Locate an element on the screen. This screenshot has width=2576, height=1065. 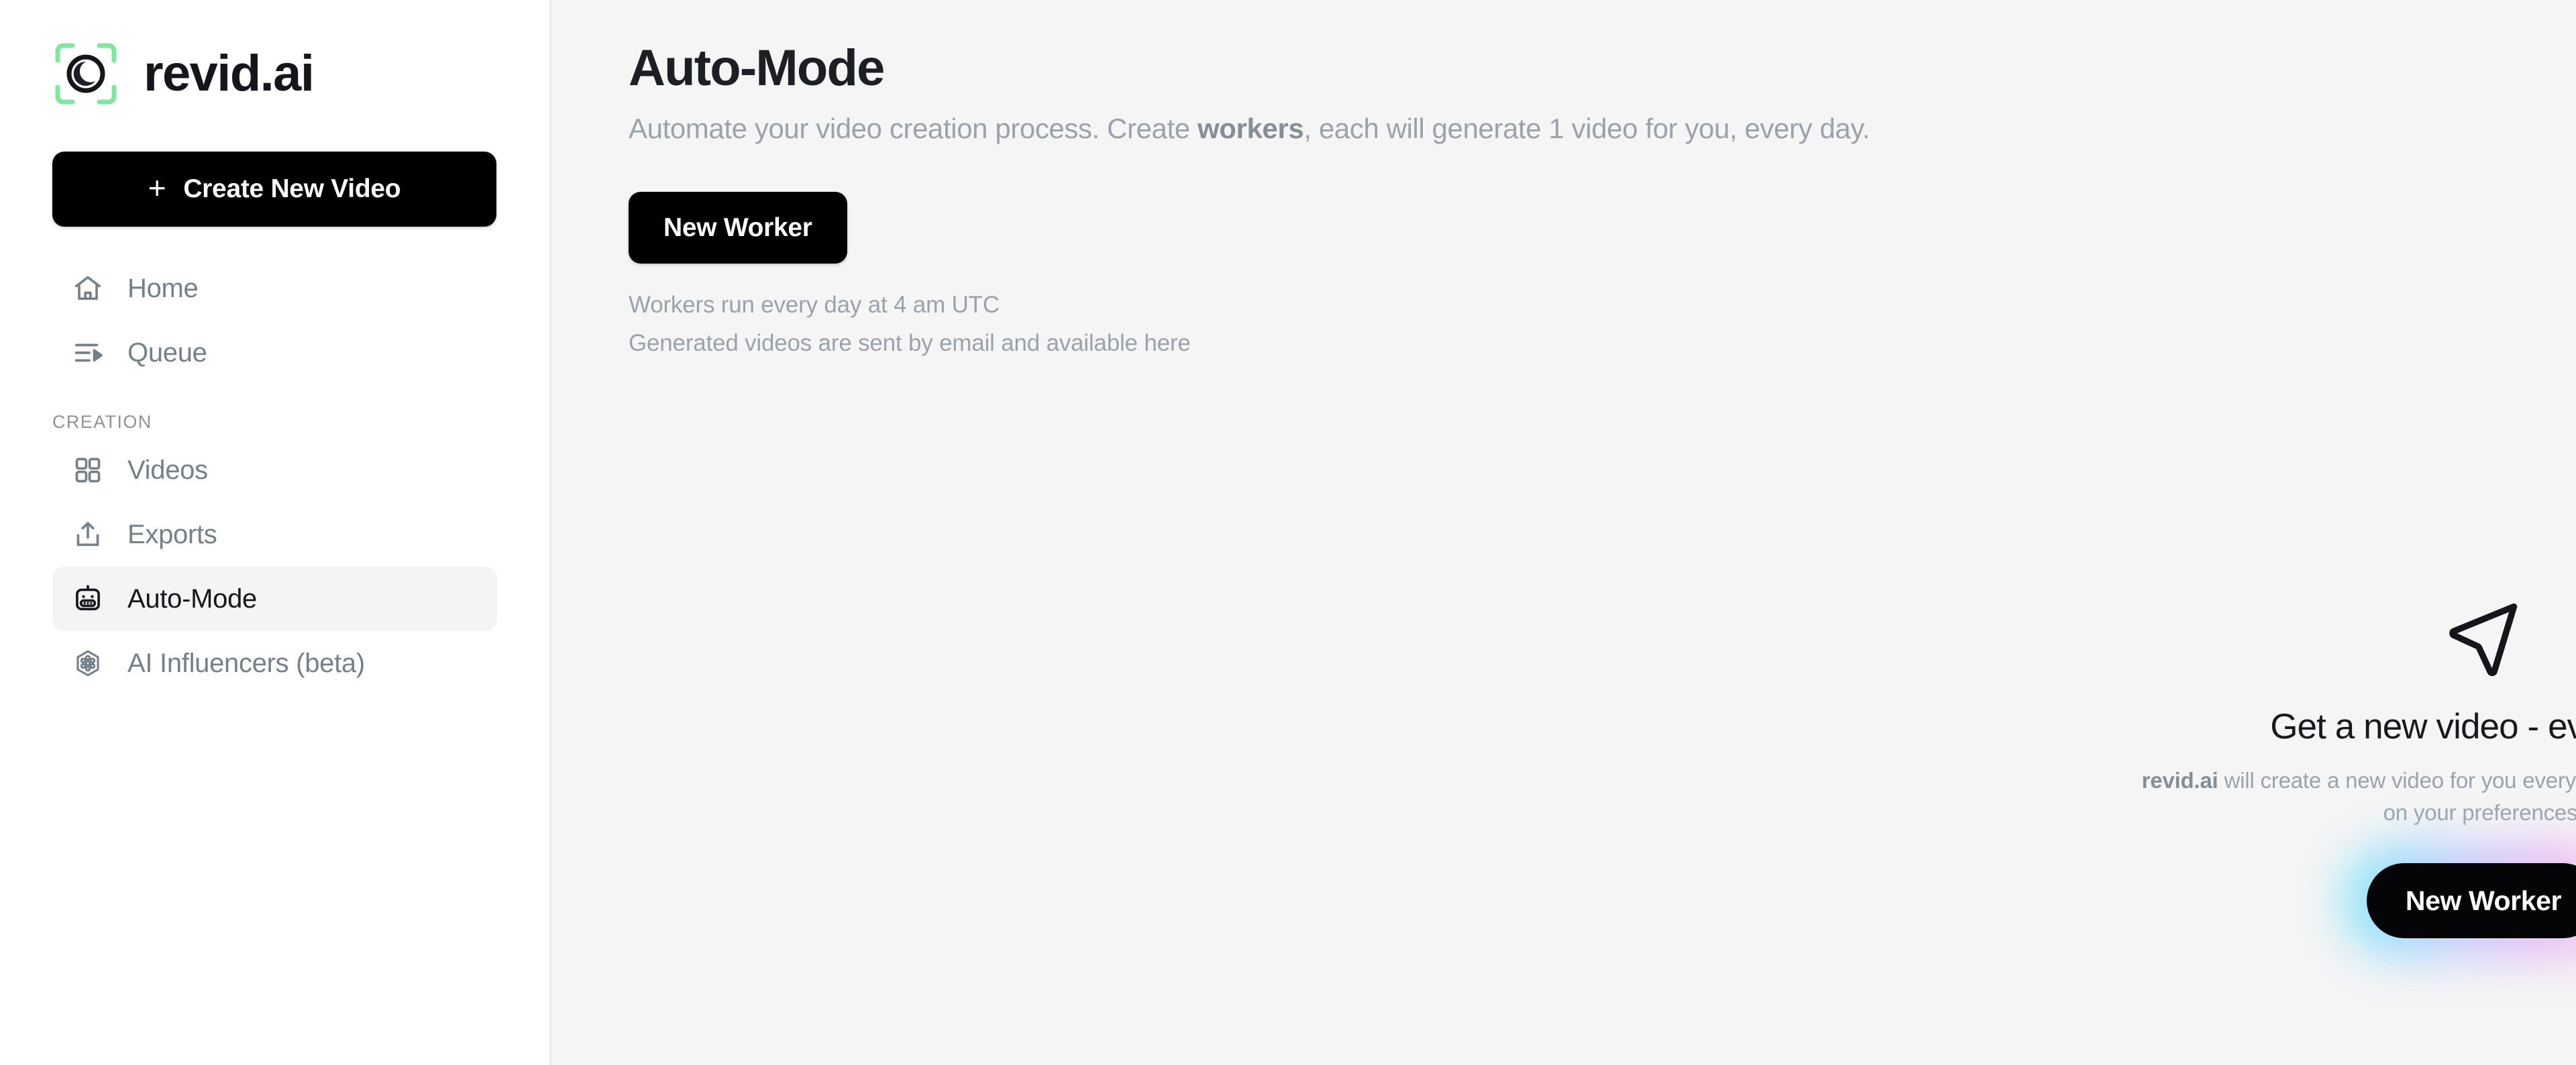
sidebar-item-exports: Exports is located at coordinates (274, 534).